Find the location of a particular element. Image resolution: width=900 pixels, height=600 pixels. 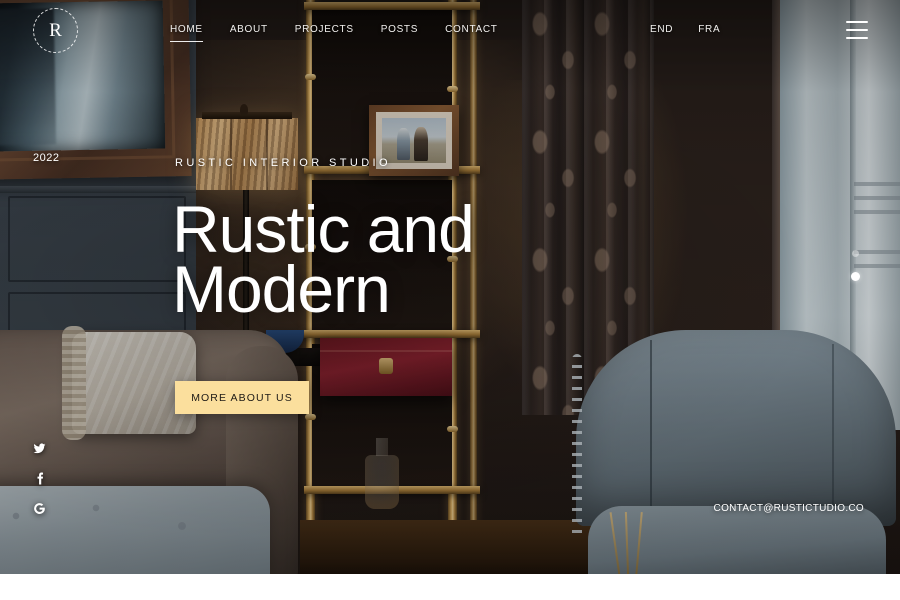

twitter-bird-glyph is located at coordinates (39, 448).